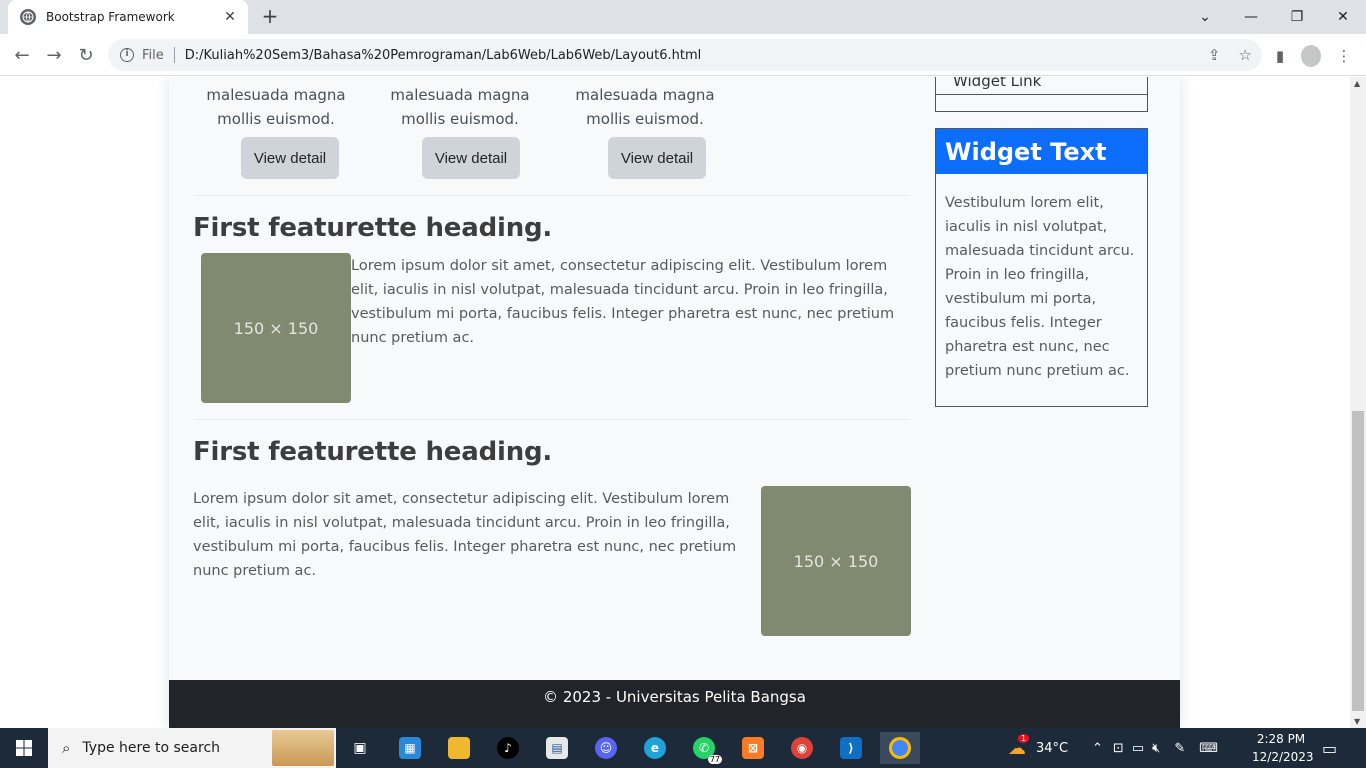 The width and height of the screenshot is (1366, 768). What do you see at coordinates (753, 748) in the screenshot?
I see `xampp-icon: ⊠` at bounding box center [753, 748].